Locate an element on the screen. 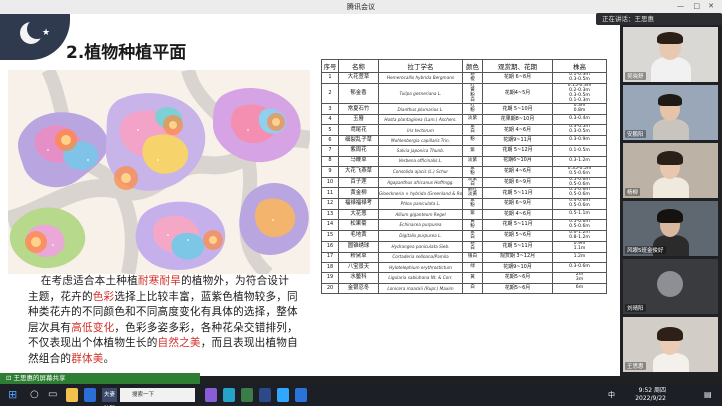 This screenshot has height=406, width=722. cell-color: 黄 is located at coordinates (472, 278).